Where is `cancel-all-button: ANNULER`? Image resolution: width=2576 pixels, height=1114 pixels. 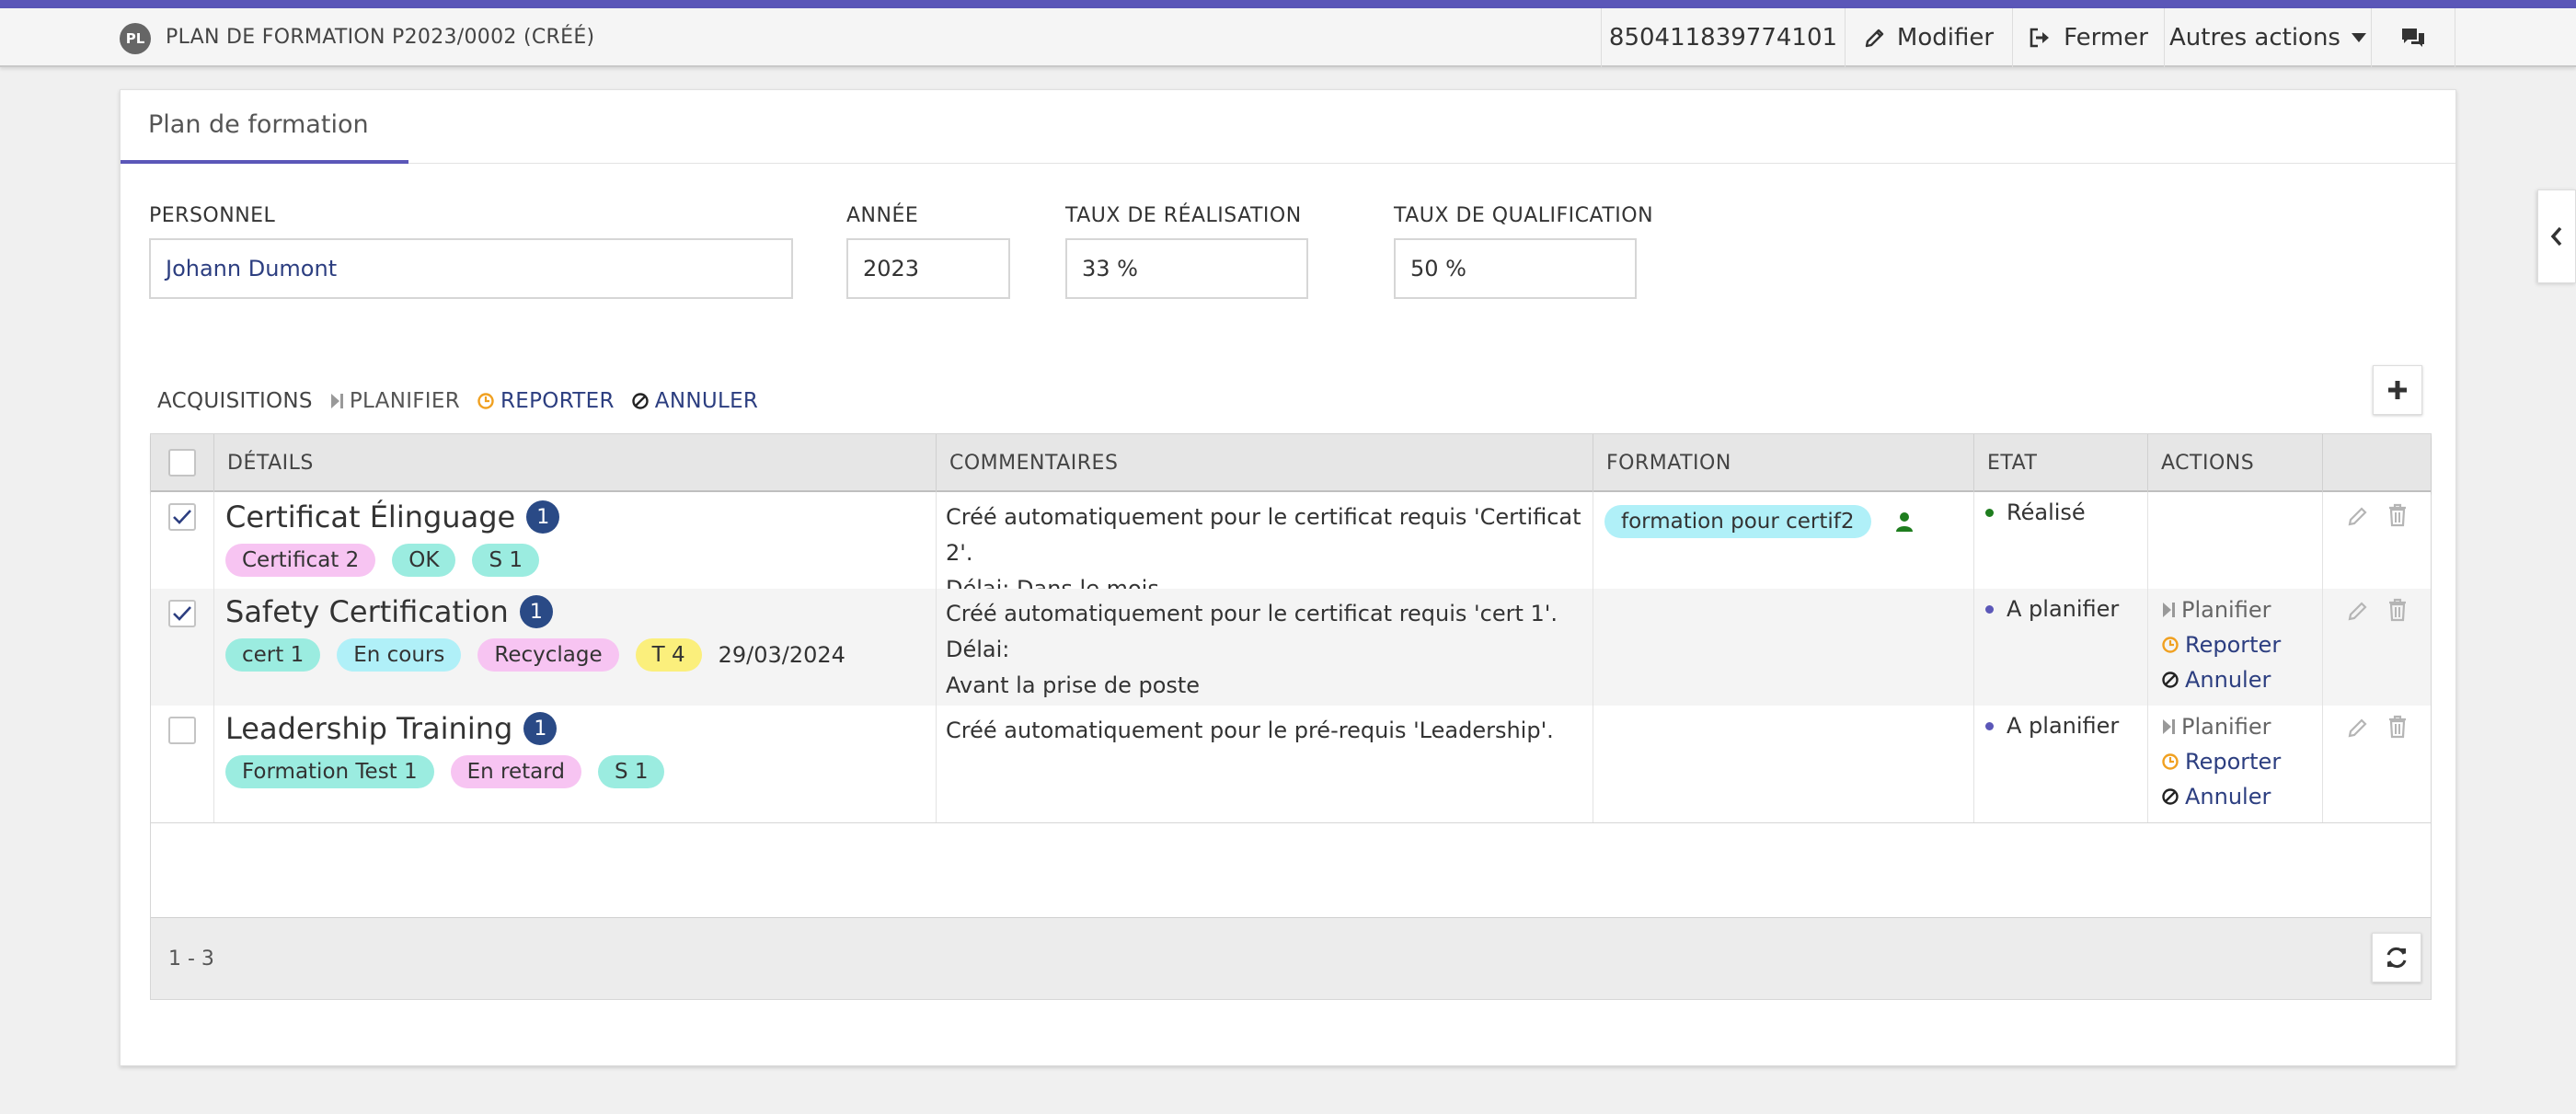
cancel-all-button: ANNULER is located at coordinates (694, 401).